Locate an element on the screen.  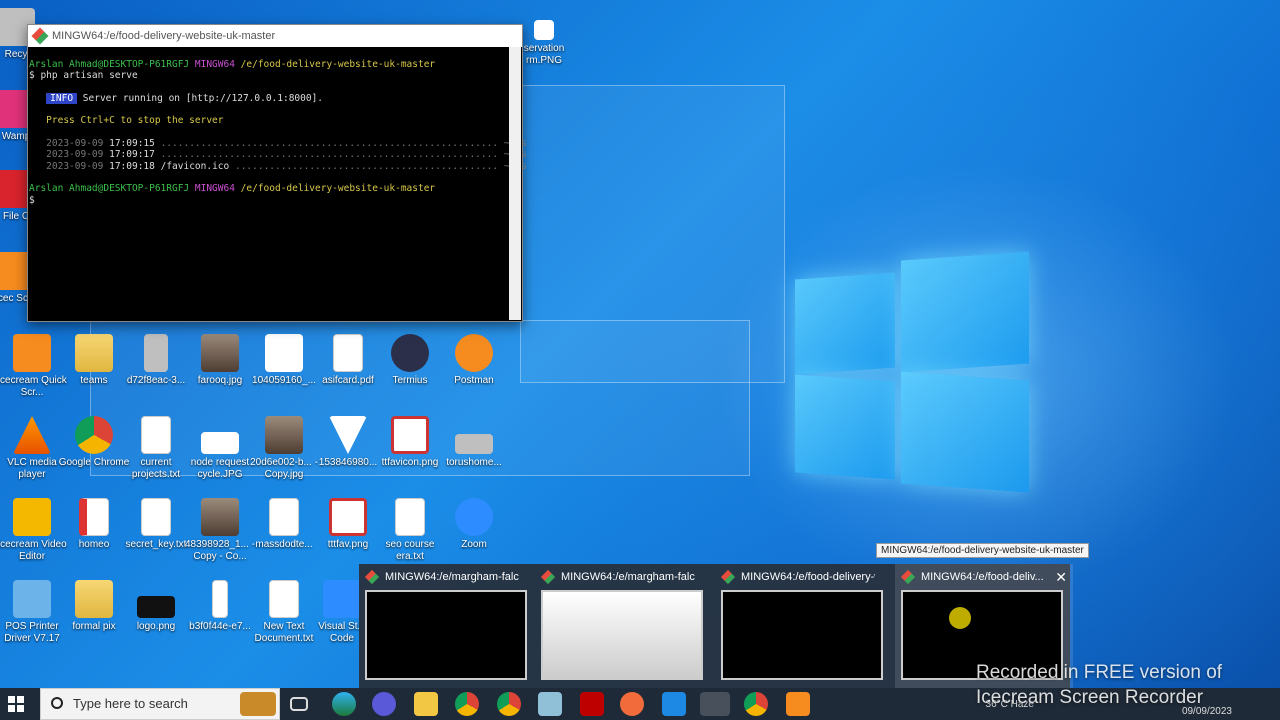
desktop-icon-secret: secret_key.txt is located at coordinates (156, 524).